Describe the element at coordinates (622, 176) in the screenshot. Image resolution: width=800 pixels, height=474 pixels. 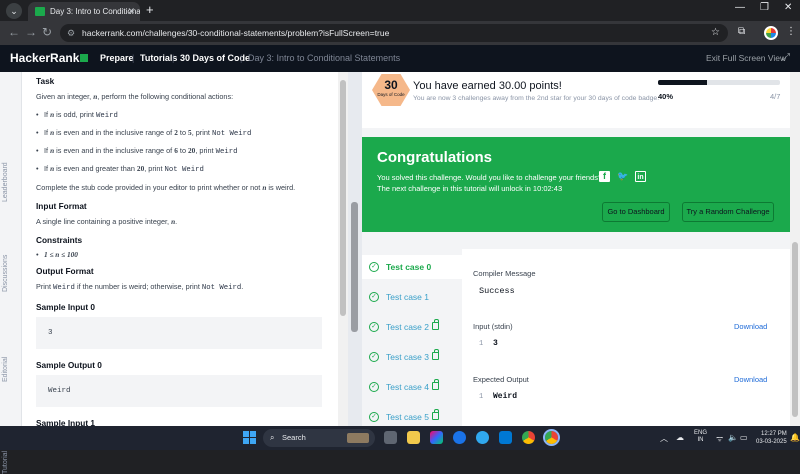
I see `twitter-icon: 🐦` at that location.